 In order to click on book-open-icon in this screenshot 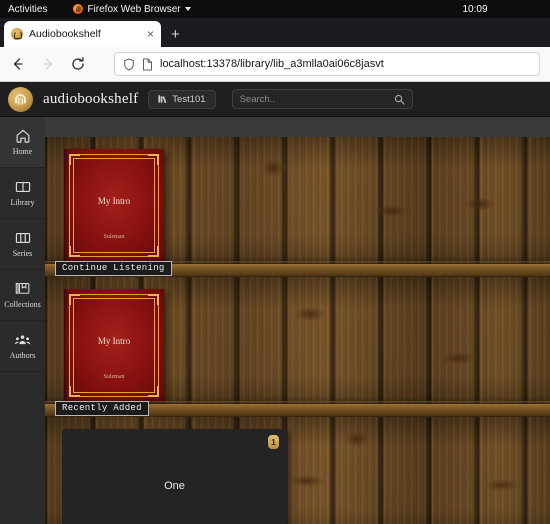, I will do `click(22, 187)`.